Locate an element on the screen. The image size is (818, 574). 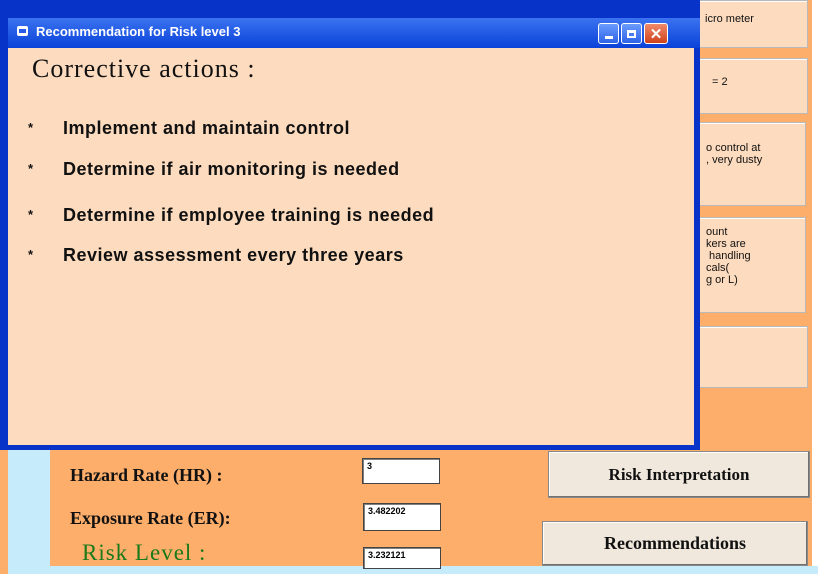
action-item: * Implement and maintain control is located at coordinates (189, 128).